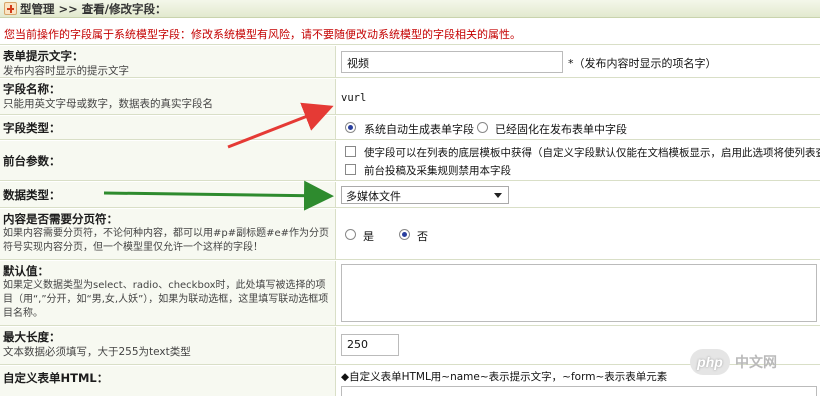  I want to click on data-type-selected: 多媒体文件, so click(373, 196).